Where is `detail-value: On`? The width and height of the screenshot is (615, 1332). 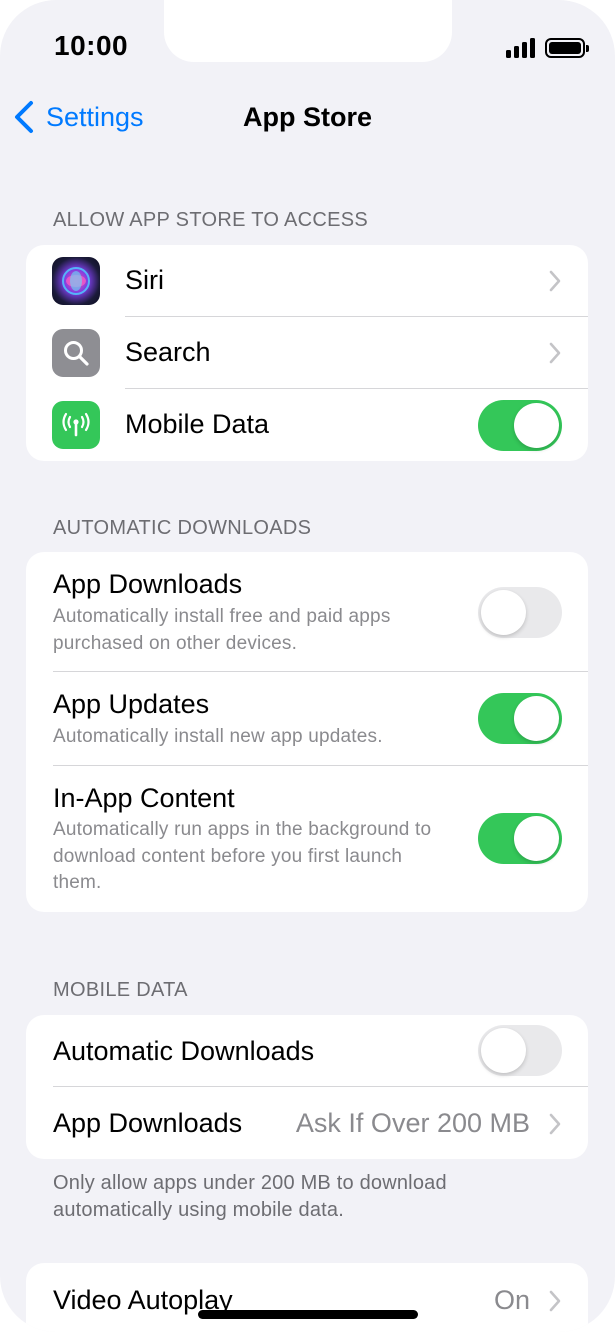
detail-value: On is located at coordinates (511, 1300).